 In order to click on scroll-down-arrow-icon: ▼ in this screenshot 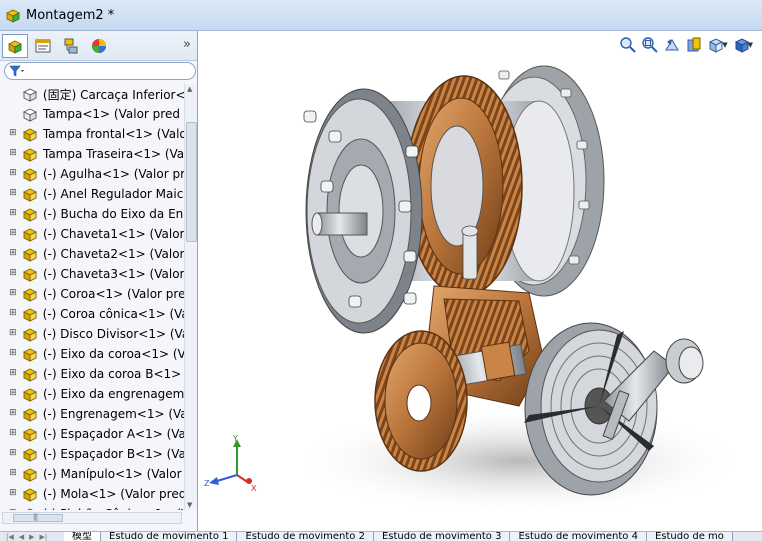, I will do `click(189, 505)`.